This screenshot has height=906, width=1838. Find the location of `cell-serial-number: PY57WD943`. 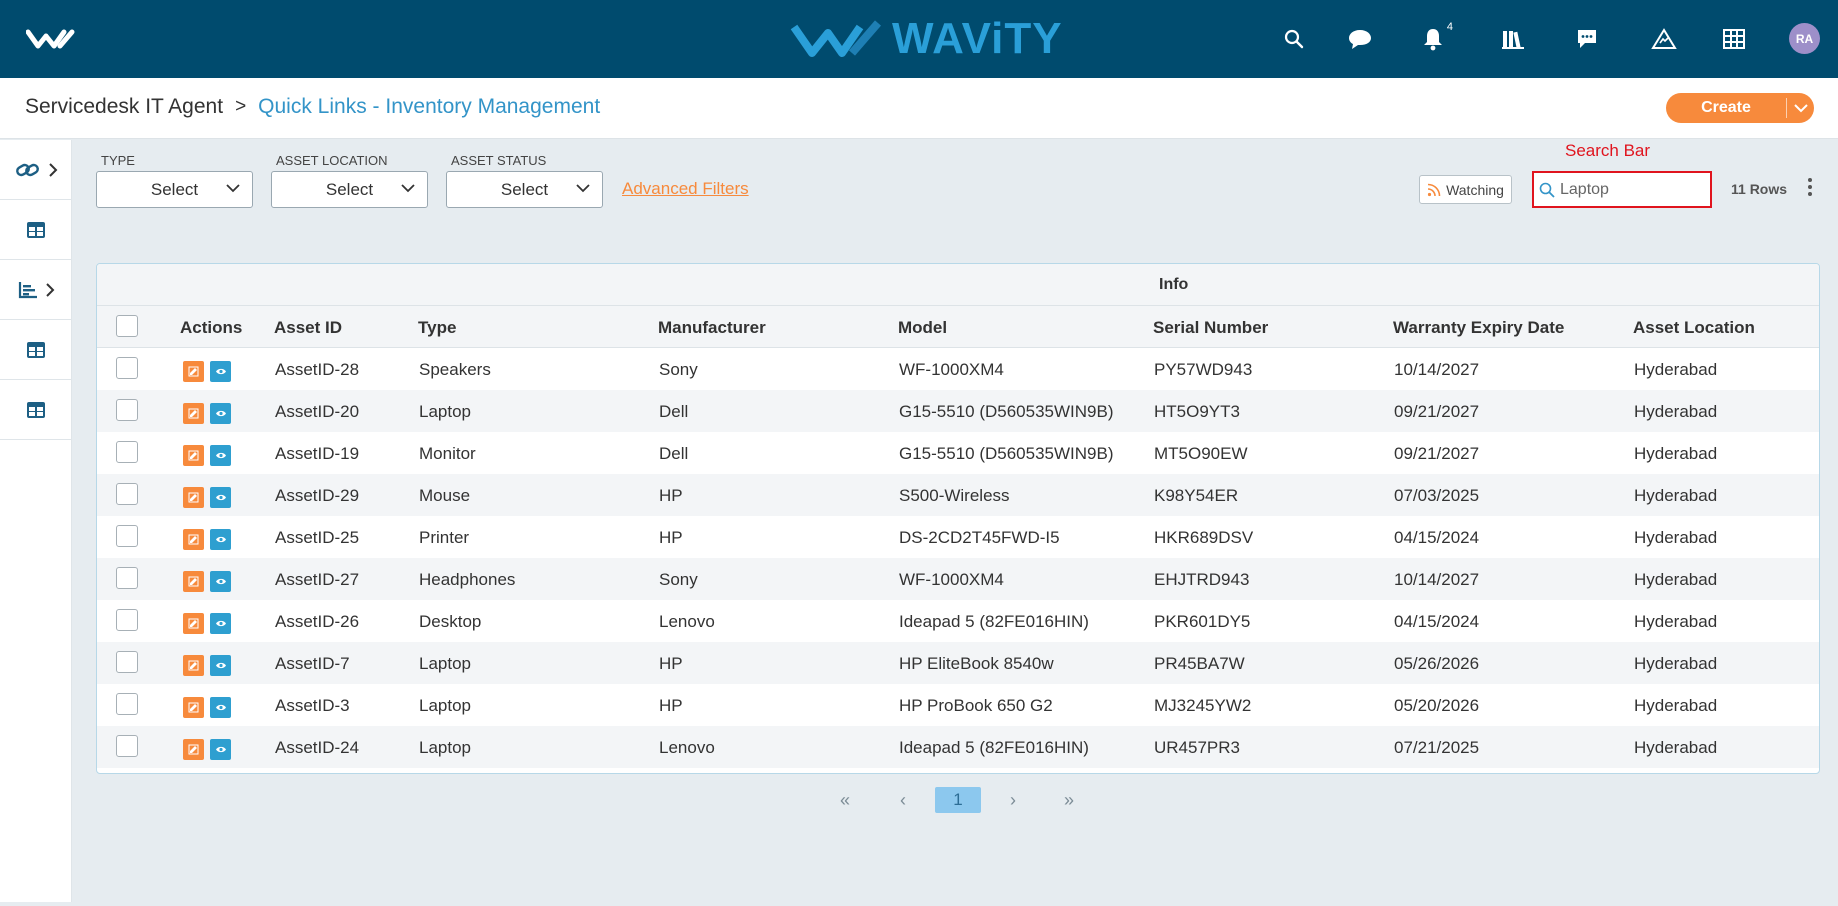

cell-serial-number: PY57WD943 is located at coordinates (1203, 369).